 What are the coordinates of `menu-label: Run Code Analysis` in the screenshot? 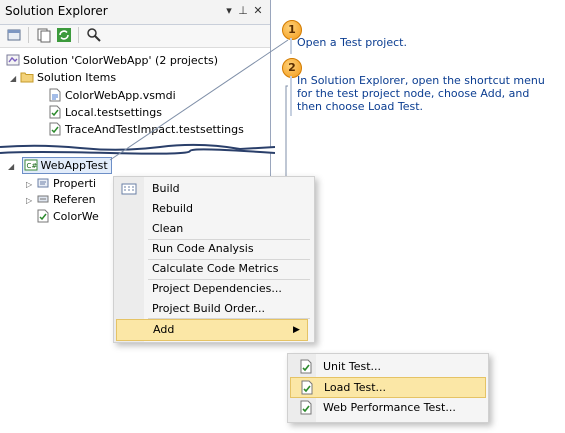 It's located at (203, 248).